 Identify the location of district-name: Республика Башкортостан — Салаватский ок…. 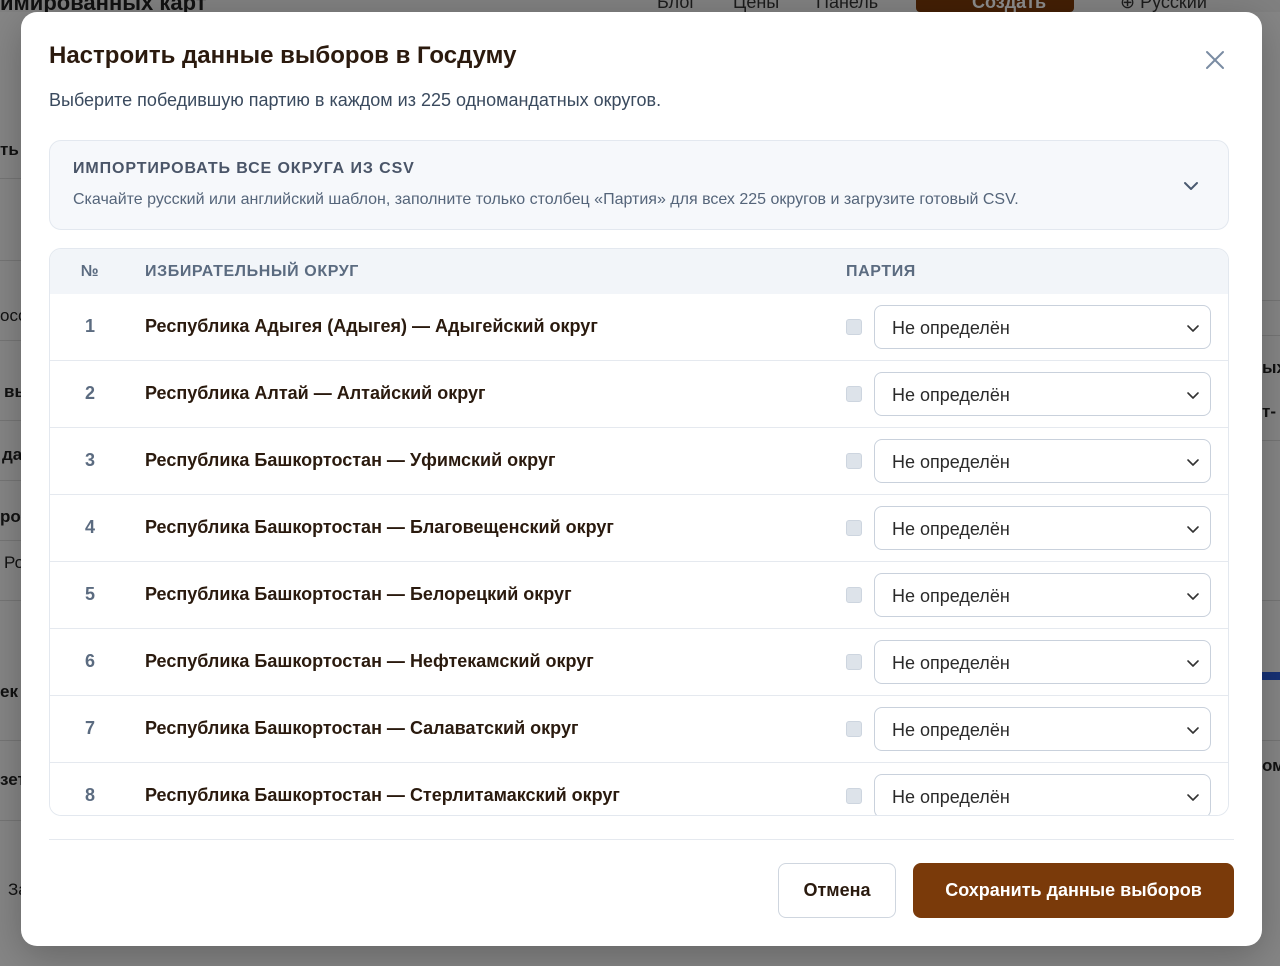
(362, 728).